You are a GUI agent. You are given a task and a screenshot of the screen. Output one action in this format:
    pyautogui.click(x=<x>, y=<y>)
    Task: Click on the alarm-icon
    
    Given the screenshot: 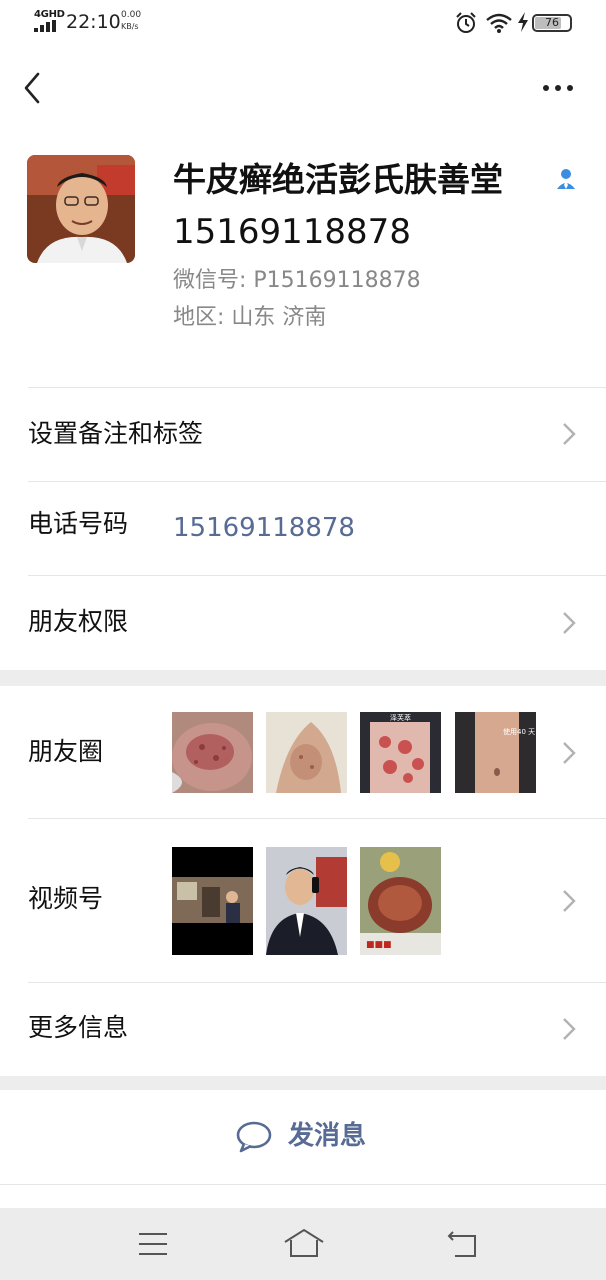 What is the action you would take?
    pyautogui.click(x=466, y=22)
    